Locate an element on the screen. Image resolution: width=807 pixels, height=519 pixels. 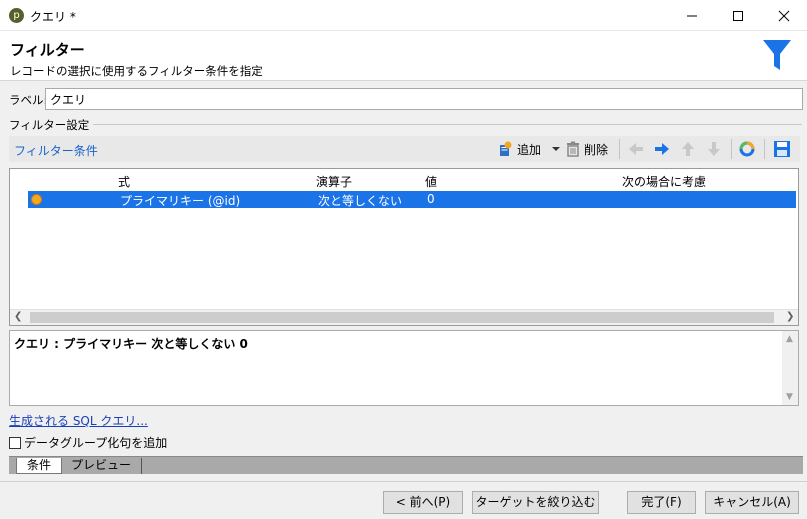
cell-expression: プライマリキー (@id) is located at coordinates (180, 201).